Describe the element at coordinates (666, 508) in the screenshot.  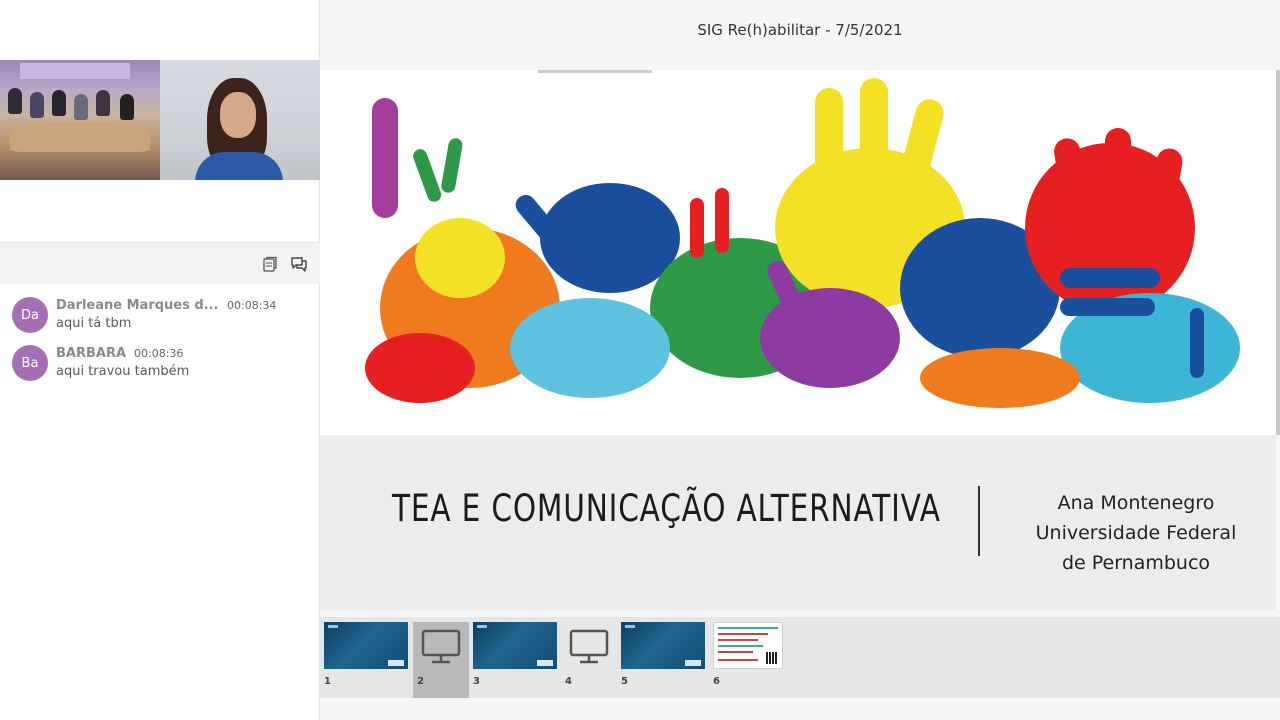
I see `slide-title: TEA E COMUNICAÇÃO ALTERNATIVA` at that location.